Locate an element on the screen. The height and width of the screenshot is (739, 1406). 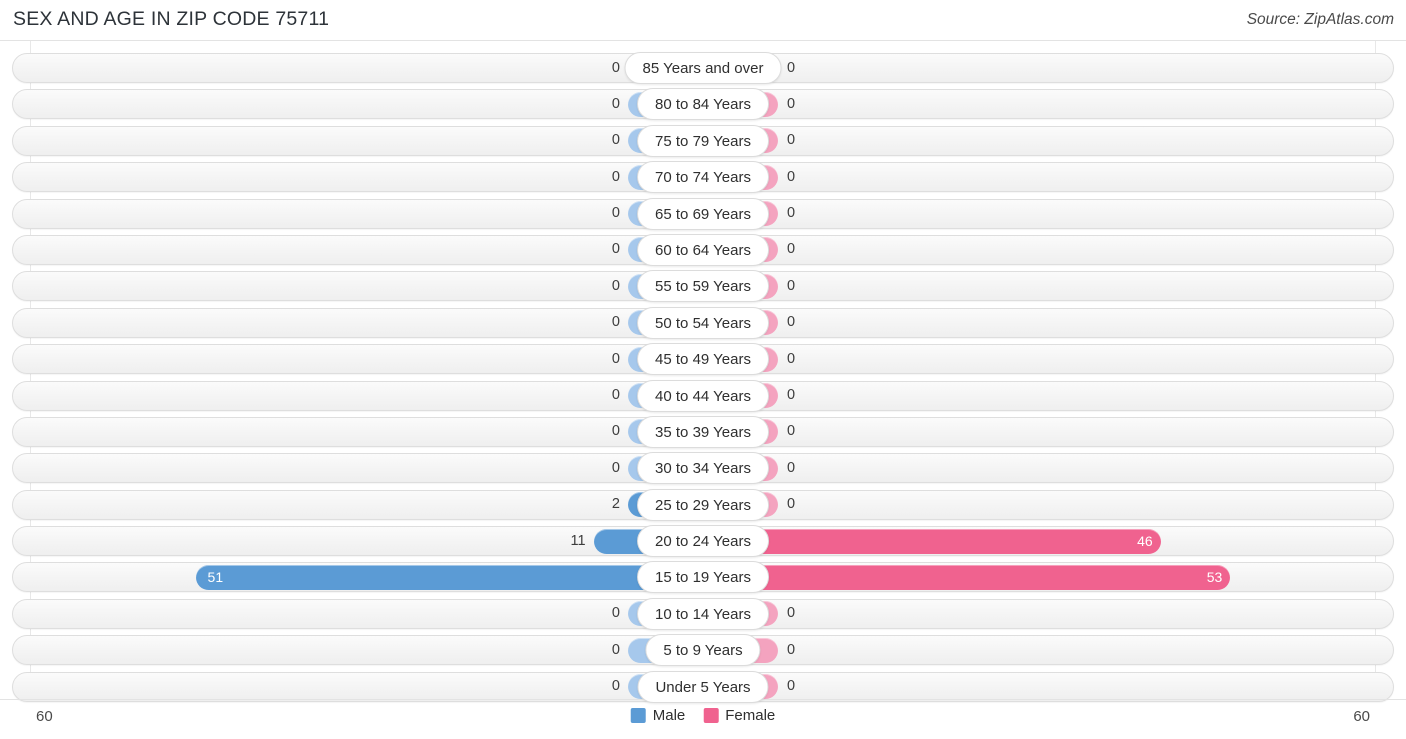
bar-row: 11 46 20 to 24 Years is located at coordinates (703, 541).